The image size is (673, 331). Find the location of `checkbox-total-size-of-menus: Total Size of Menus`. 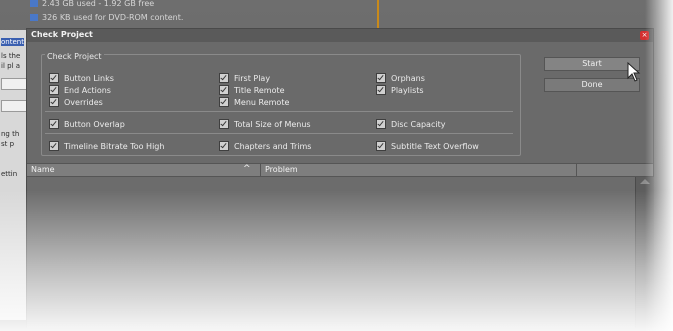

checkbox-total-size-of-menus: Total Size of Menus is located at coordinates (265, 124).